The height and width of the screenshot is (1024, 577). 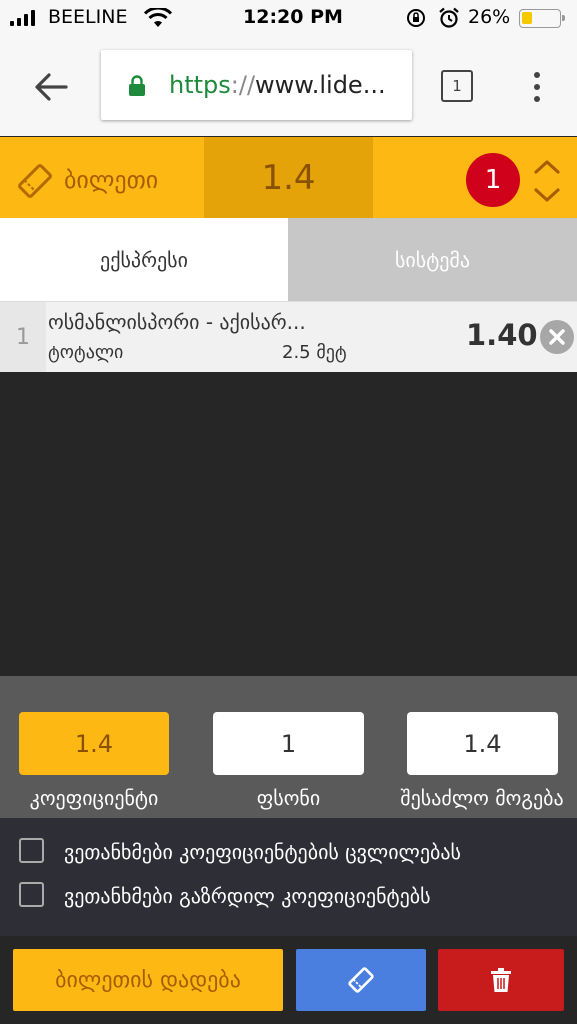 What do you see at coordinates (314, 352) in the screenshot?
I see `bet-selection: 2.5 მეტ` at bounding box center [314, 352].